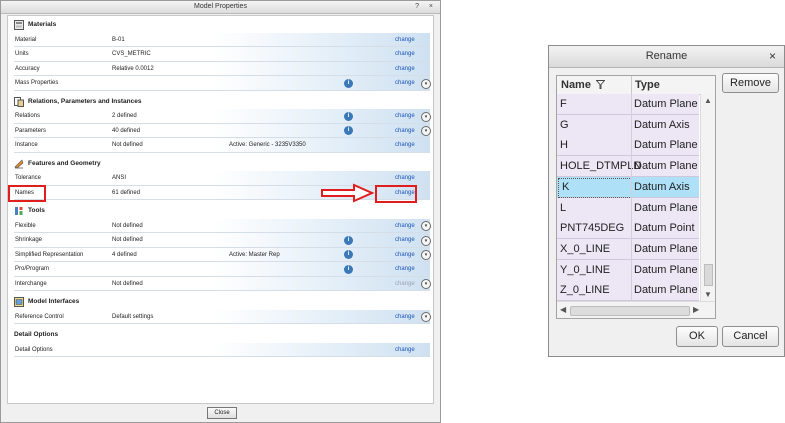  Describe the element at coordinates (772, 56) in the screenshot. I see `close-icon: ×` at that location.